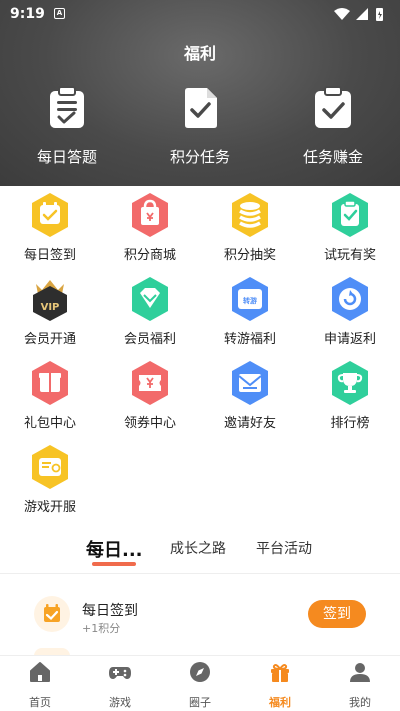 This screenshot has height=711, width=400. Describe the element at coordinates (350, 383) in the screenshot. I see `trophy-icon` at that location.